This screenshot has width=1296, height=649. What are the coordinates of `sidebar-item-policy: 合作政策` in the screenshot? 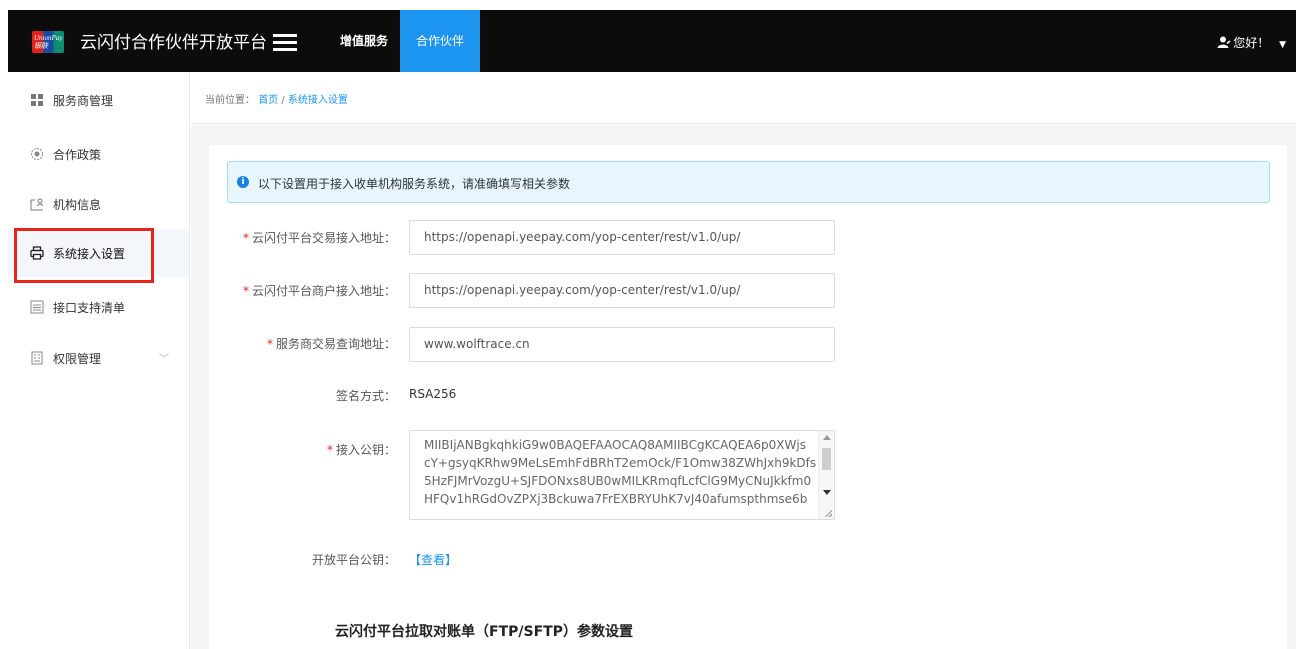 It's located at (98, 154).